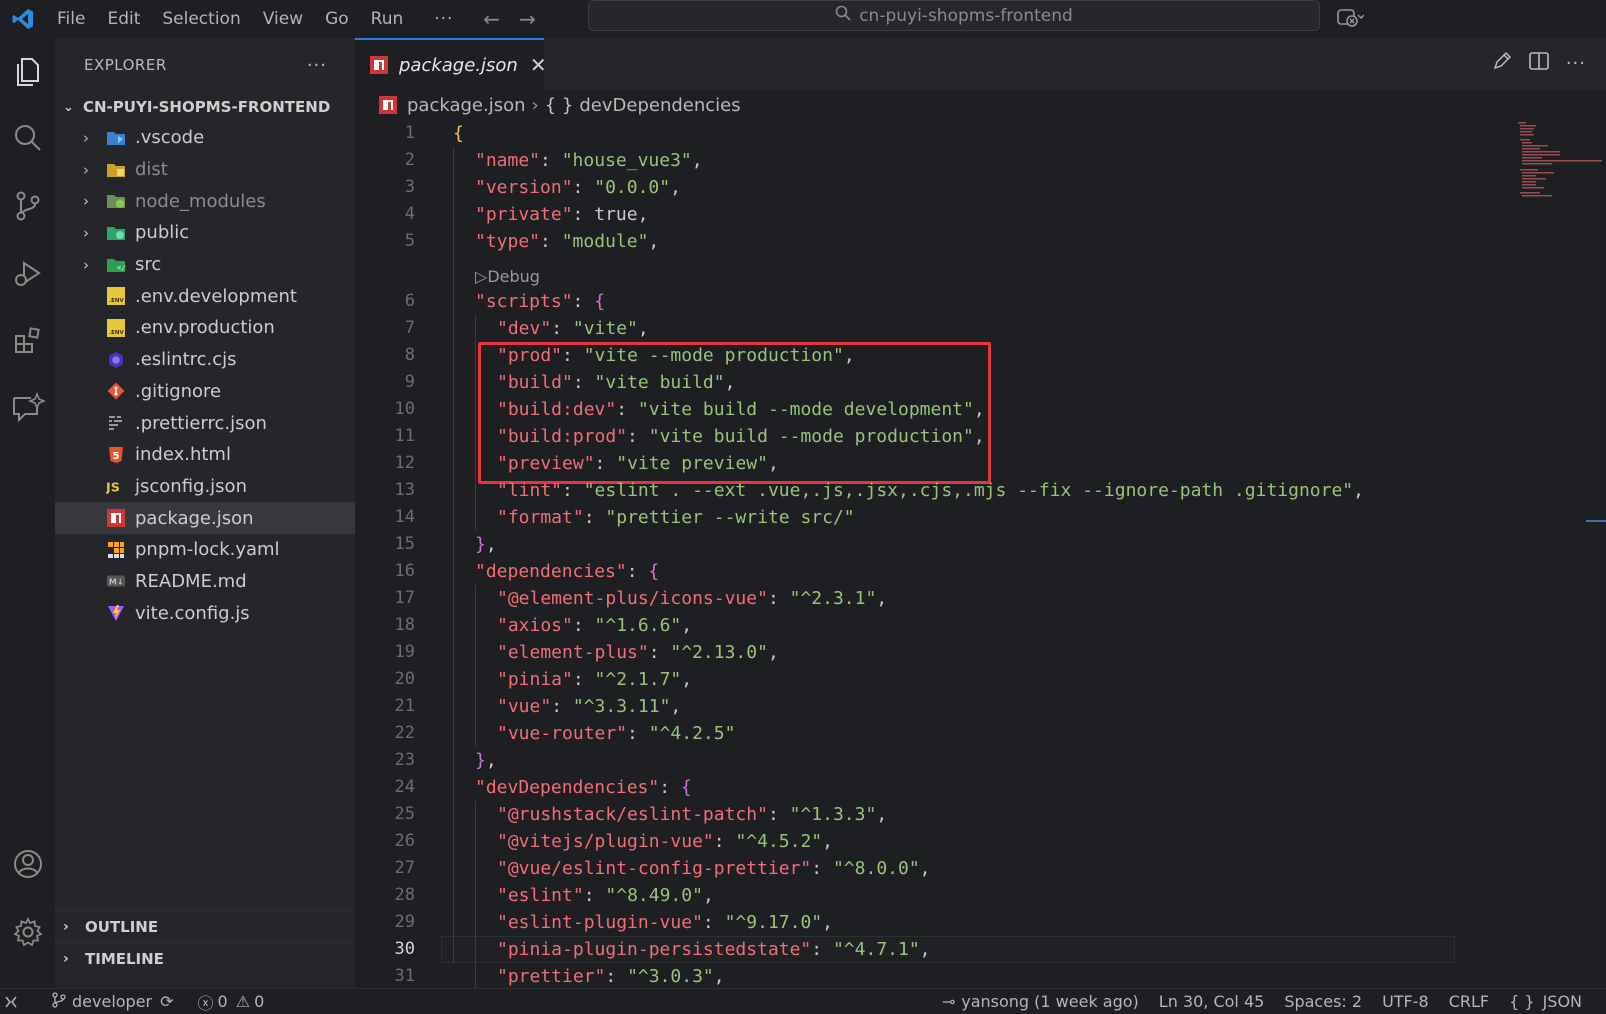 Image resolution: width=1606 pixels, height=1014 pixels. What do you see at coordinates (222, 1001) in the screenshot?
I see `error-count: 0` at bounding box center [222, 1001].